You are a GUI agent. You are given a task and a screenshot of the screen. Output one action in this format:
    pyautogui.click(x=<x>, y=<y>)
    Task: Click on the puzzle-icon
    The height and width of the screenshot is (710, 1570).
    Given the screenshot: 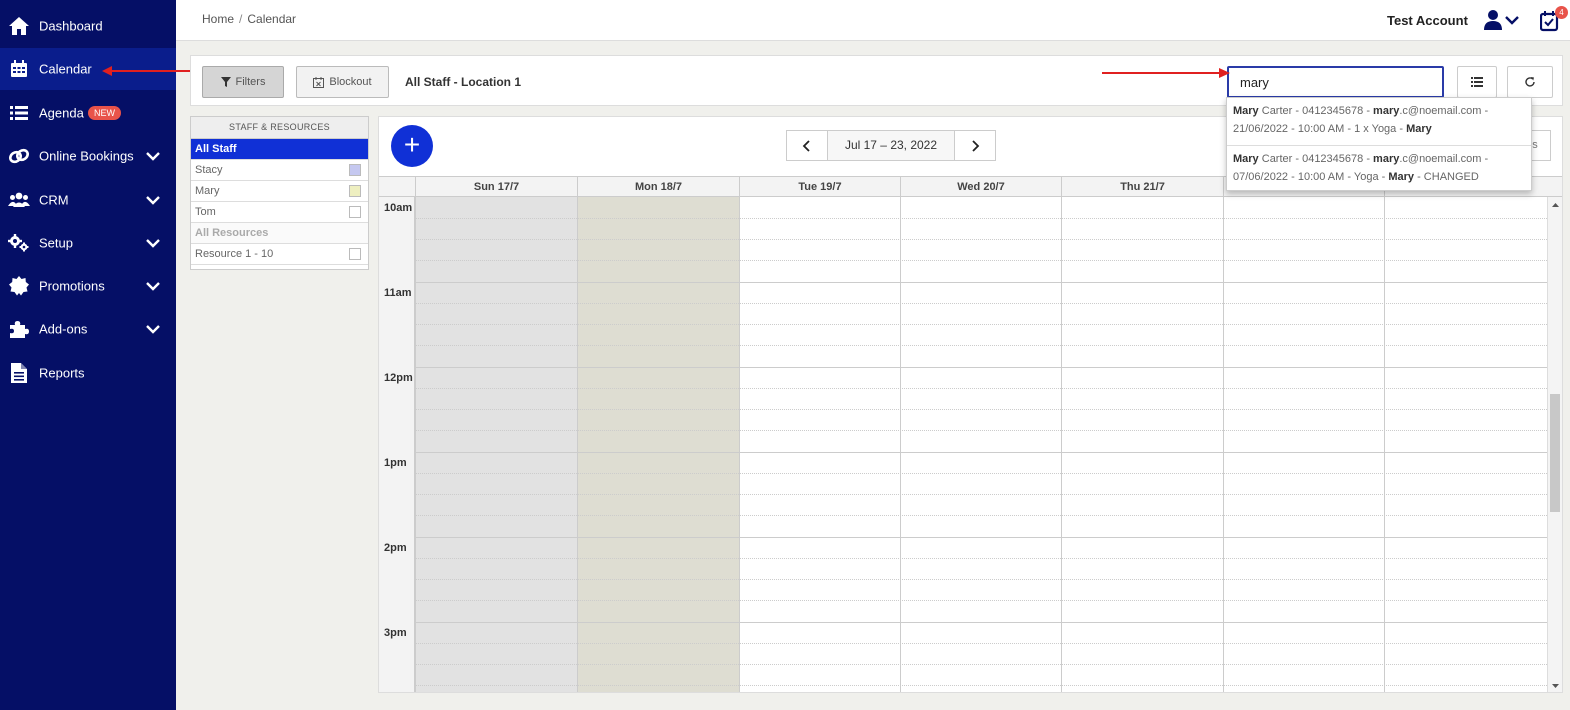 What is the action you would take?
    pyautogui.click(x=19, y=329)
    